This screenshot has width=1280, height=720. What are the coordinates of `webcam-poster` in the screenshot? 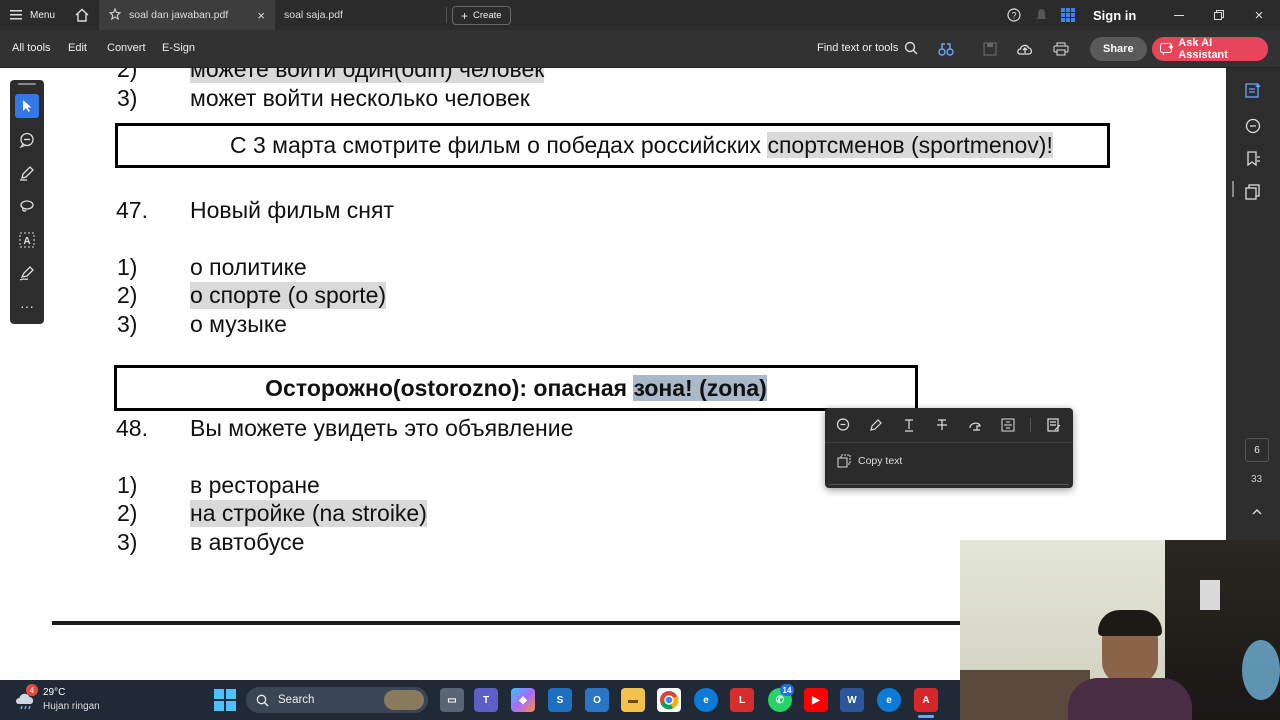 It's located at (1210, 595).